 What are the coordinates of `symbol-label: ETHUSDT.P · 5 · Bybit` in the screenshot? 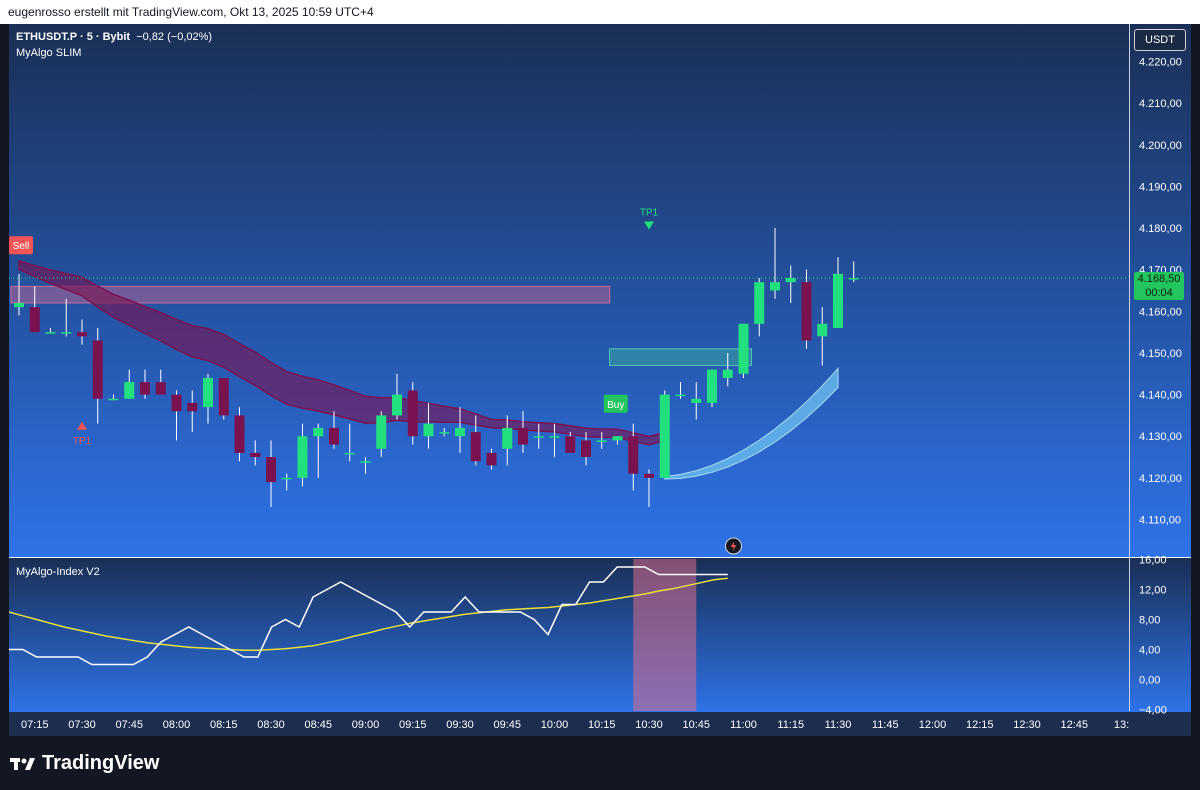 It's located at (73, 37).